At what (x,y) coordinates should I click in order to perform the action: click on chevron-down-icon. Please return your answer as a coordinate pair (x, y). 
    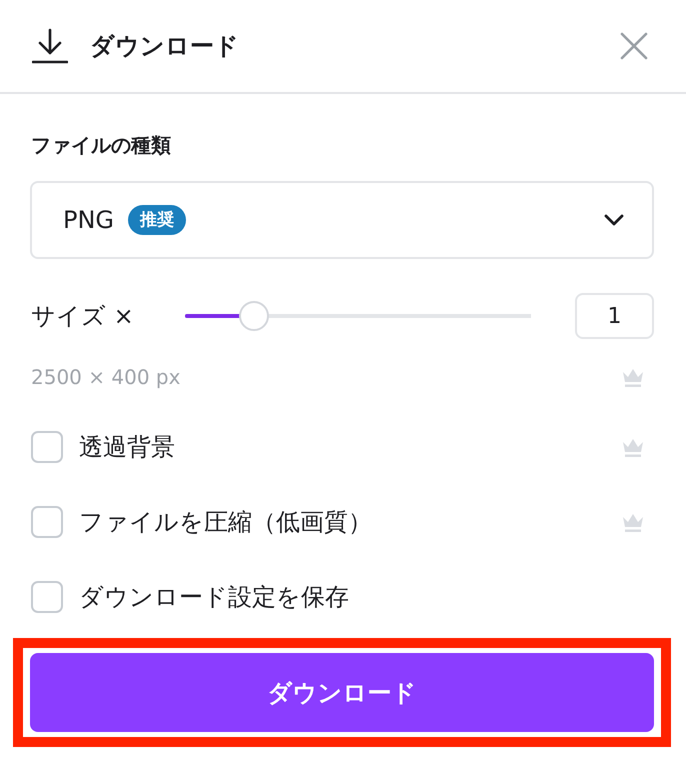
    Looking at the image, I should click on (614, 220).